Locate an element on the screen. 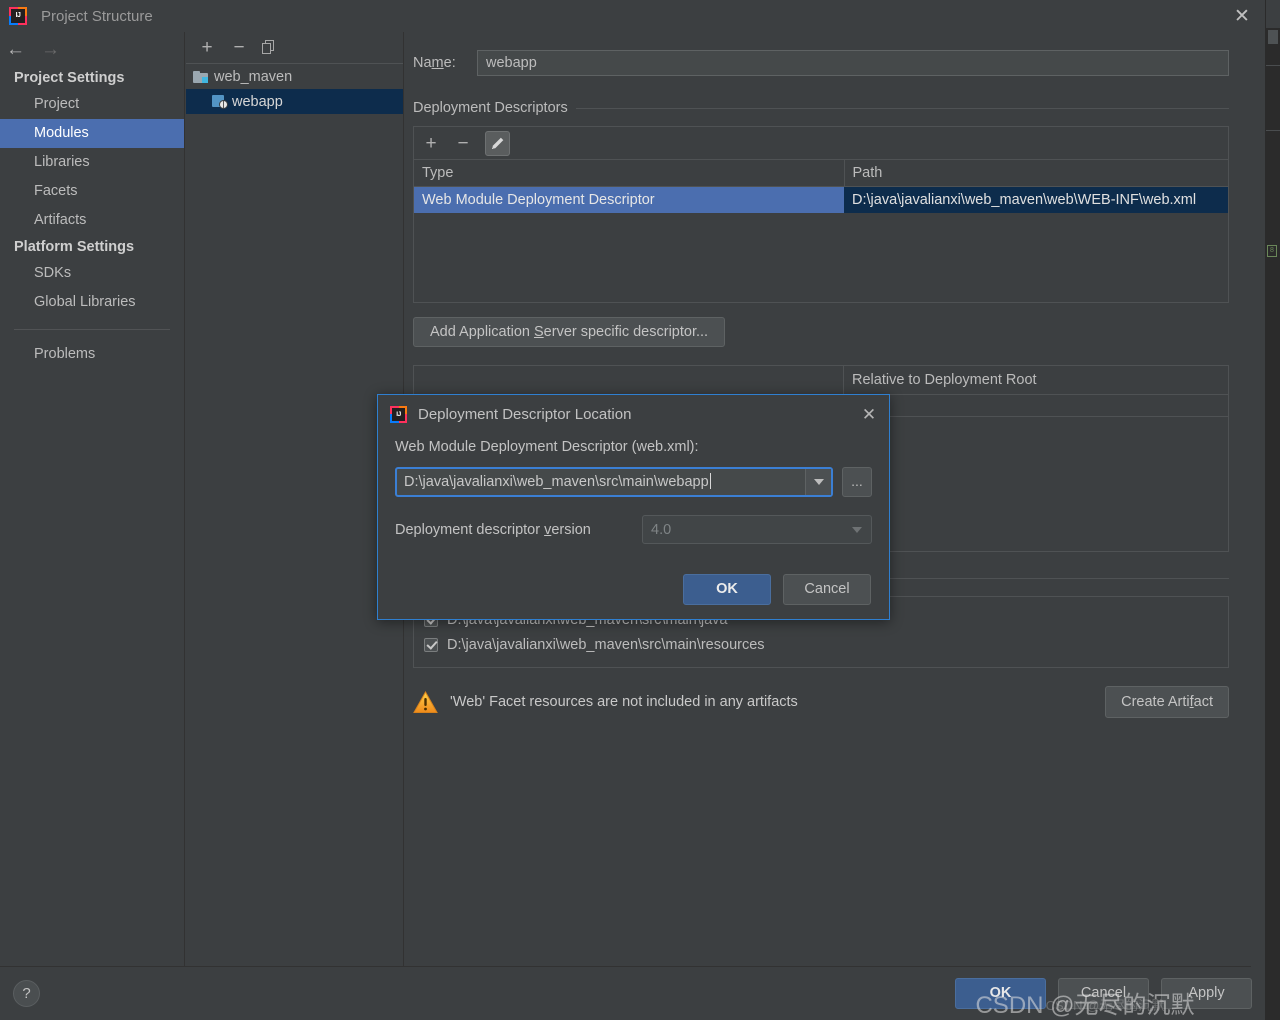 This screenshot has height=1020, width=1280. column-header-web-resource-directory is located at coordinates (629, 380).